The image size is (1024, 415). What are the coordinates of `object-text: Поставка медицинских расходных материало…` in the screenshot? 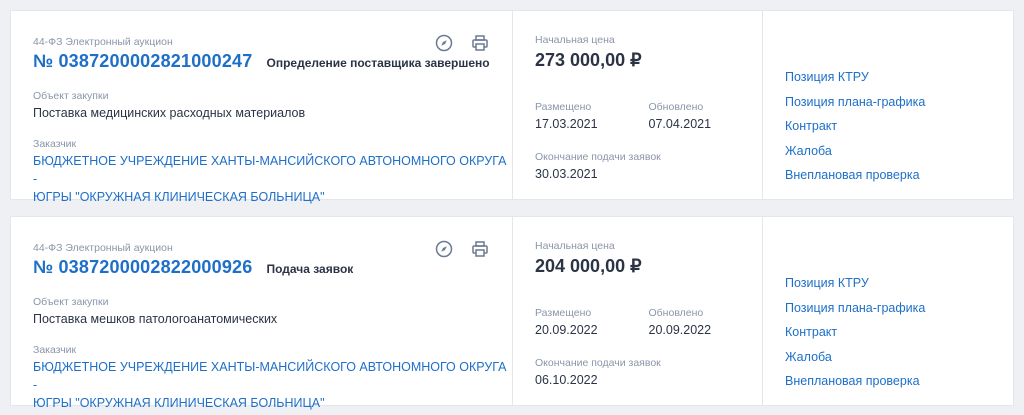 It's located at (169, 113).